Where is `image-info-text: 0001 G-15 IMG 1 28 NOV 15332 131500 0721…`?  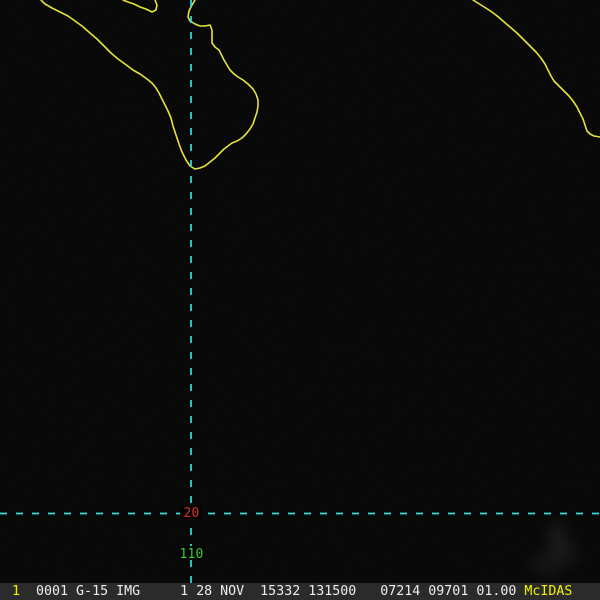
image-info-text: 0001 G-15 IMG 1 28 NOV 15332 131500 0721… is located at coordinates (272, 591).